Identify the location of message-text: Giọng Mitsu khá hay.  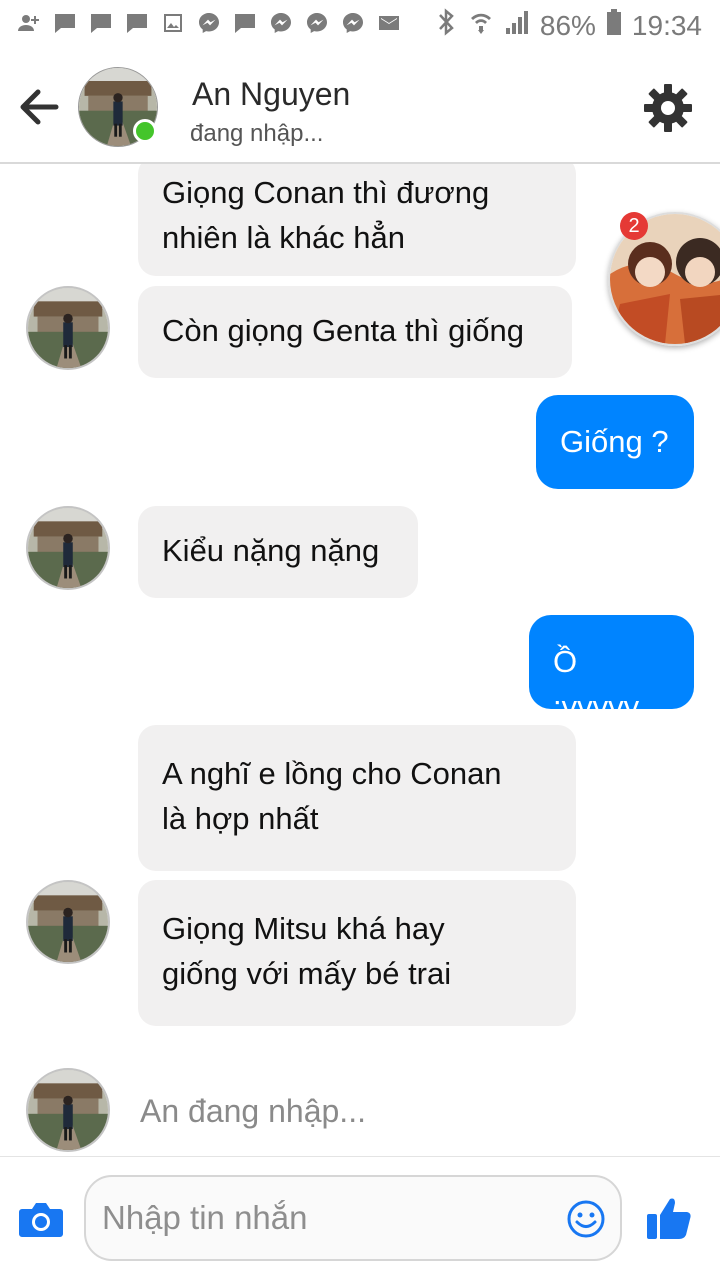
(303, 928).